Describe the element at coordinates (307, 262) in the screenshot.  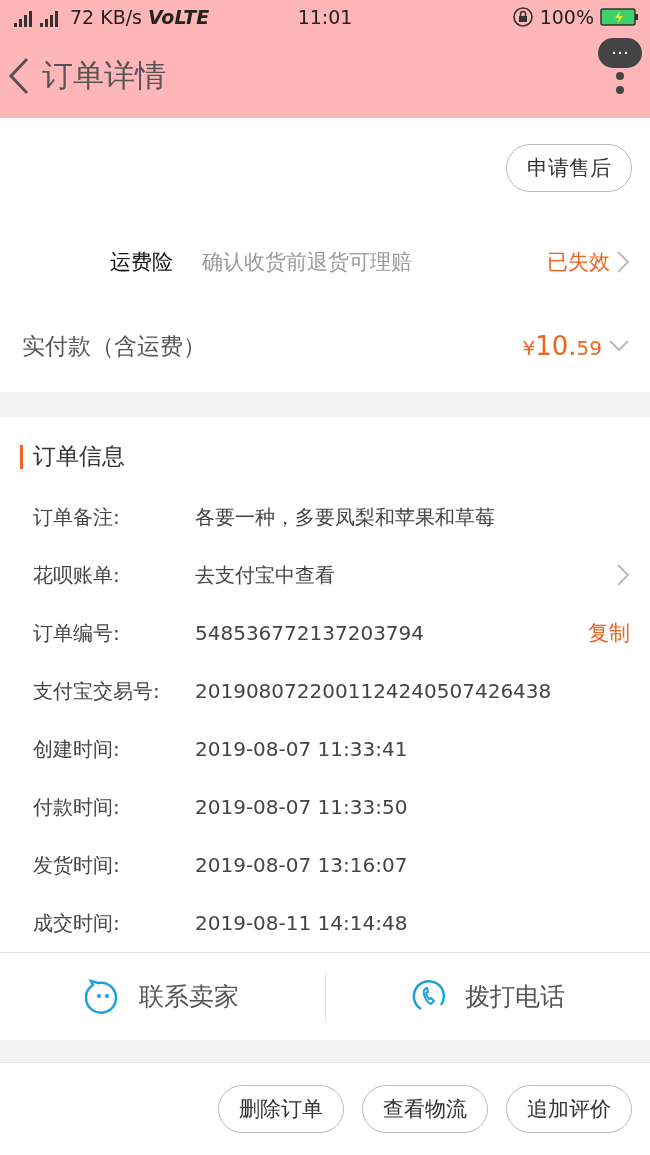
I see `insurance-description: 确认收货前退货可理赔` at that location.